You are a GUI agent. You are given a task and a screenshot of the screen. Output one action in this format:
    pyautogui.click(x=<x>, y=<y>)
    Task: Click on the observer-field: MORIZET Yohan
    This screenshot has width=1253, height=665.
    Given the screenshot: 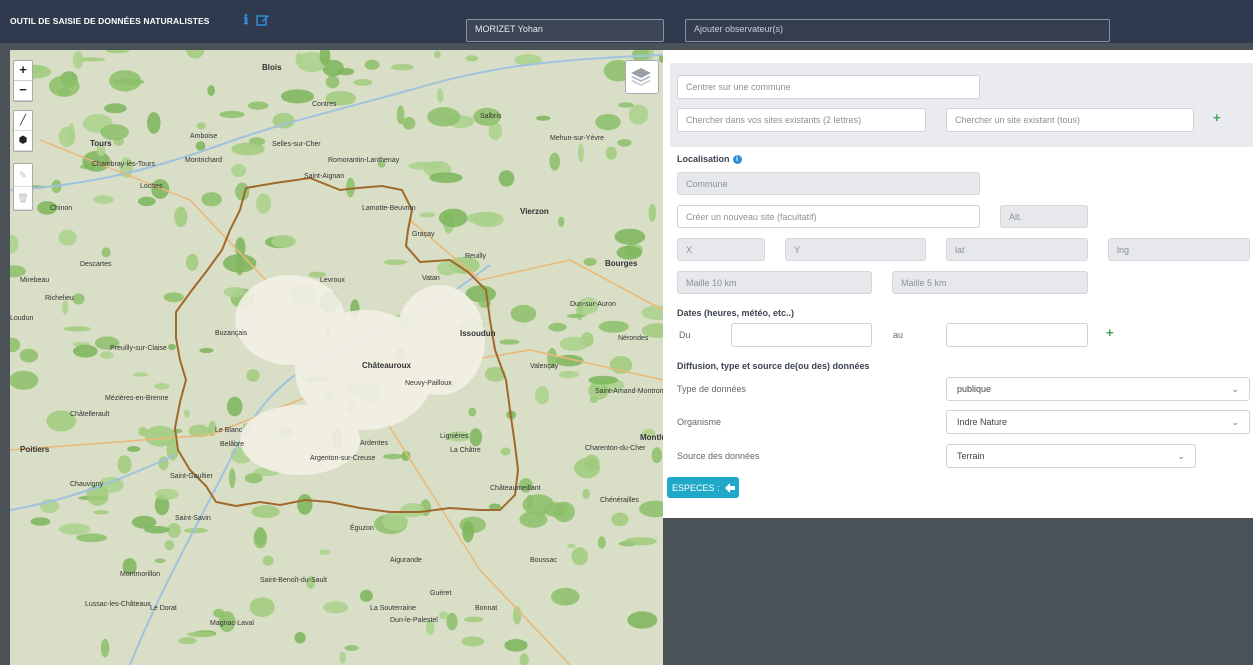 What is the action you would take?
    pyautogui.click(x=565, y=30)
    